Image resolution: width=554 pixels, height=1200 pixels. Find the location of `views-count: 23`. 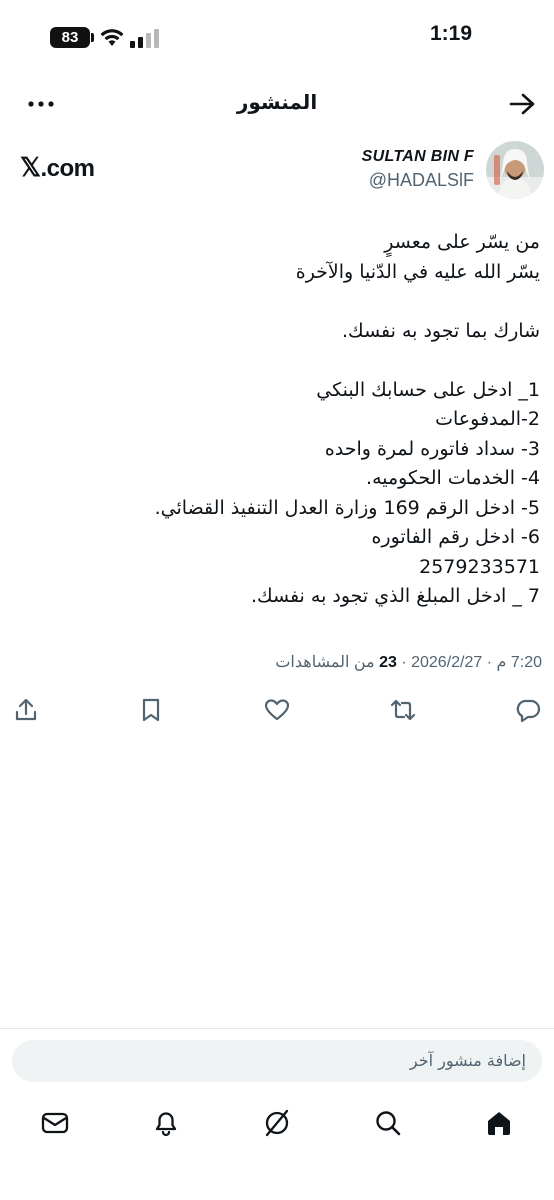

views-count: 23 is located at coordinates (388, 662).